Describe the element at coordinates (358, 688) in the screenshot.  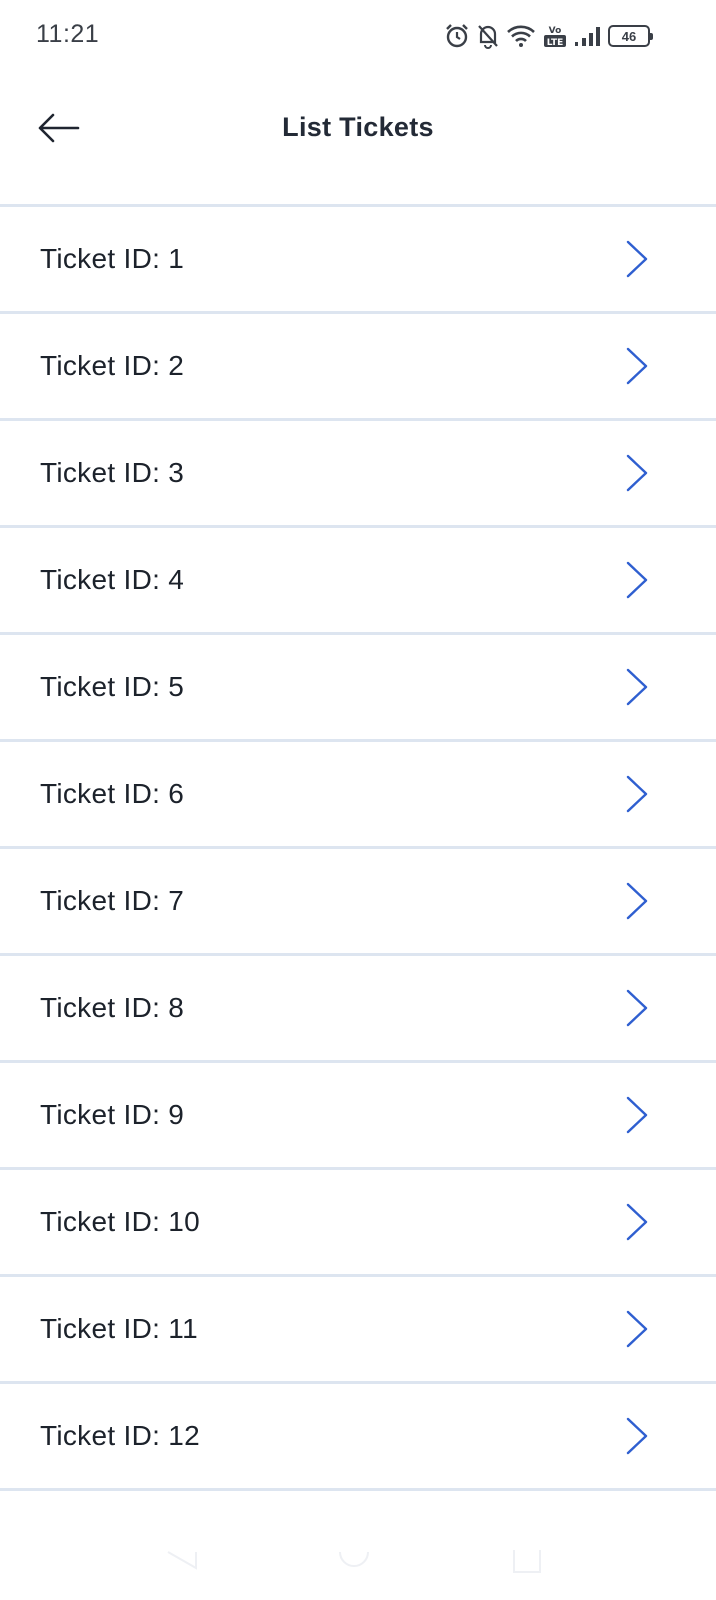
I see `ticket-row: Ticket ID: 5` at that location.